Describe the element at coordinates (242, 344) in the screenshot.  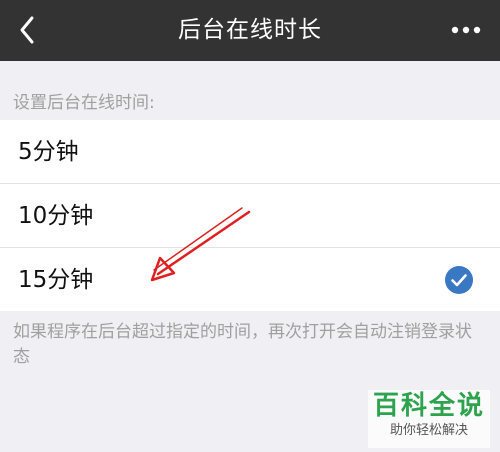
I see `footnote-text: 如果程序在后台超过指定的时间，再次打开会自动注销登录状态` at that location.